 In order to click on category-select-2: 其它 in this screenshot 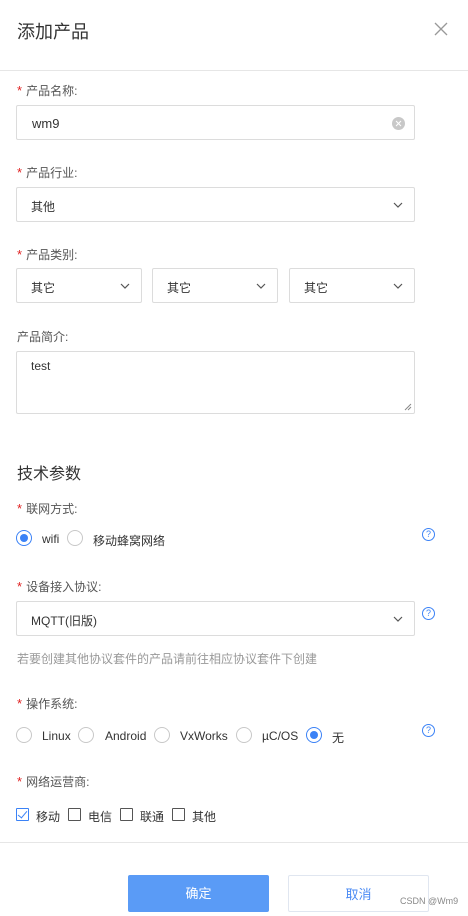, I will do `click(215, 285)`.